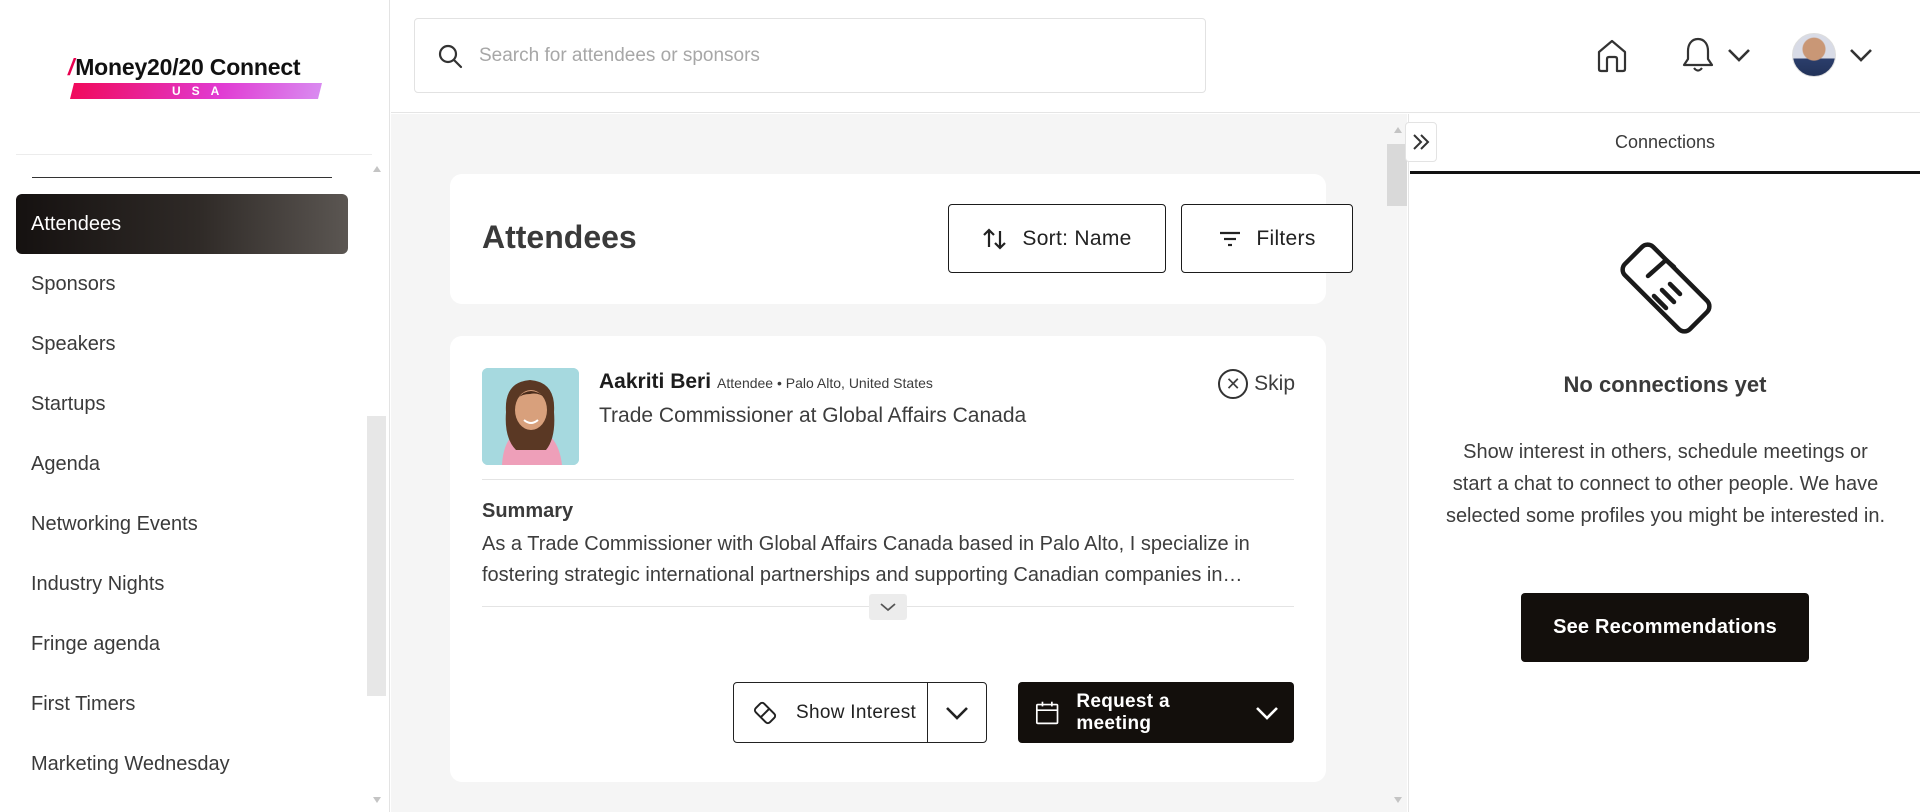 This screenshot has width=1920, height=812. What do you see at coordinates (559, 237) in the screenshot?
I see `page-title: Attendees` at bounding box center [559, 237].